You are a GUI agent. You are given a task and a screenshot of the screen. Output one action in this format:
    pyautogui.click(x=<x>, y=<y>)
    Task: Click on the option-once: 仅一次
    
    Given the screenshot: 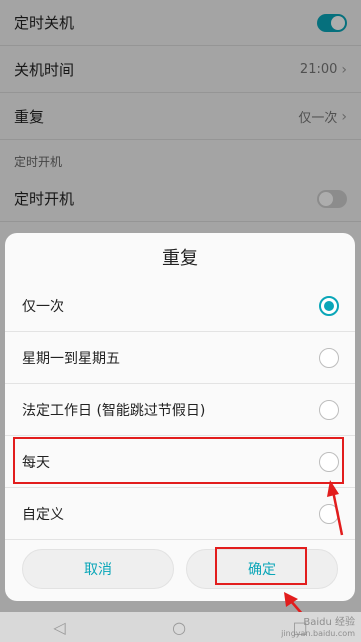 What is the action you would take?
    pyautogui.click(x=180, y=306)
    